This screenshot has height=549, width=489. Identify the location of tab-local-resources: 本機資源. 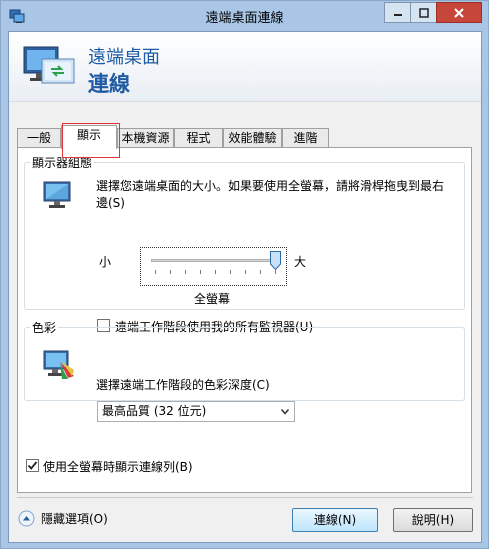
(145, 138).